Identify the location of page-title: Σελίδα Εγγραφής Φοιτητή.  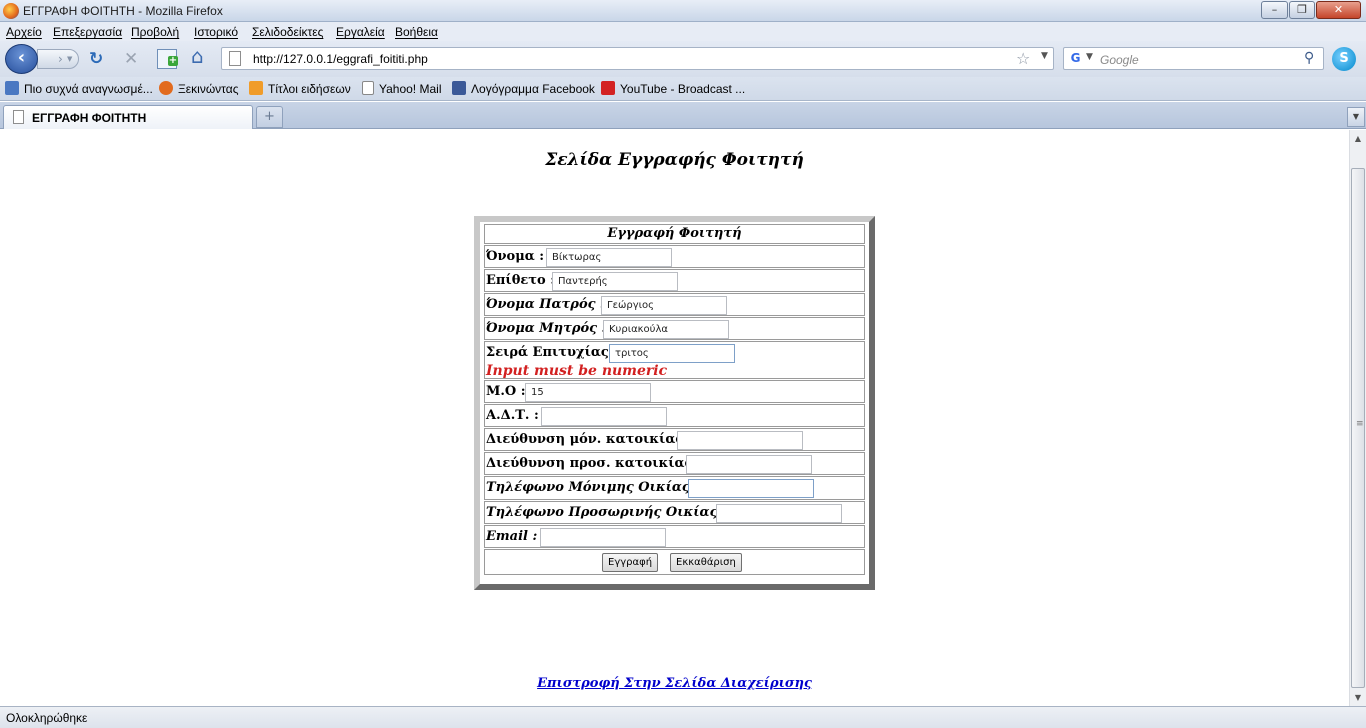
(674, 160).